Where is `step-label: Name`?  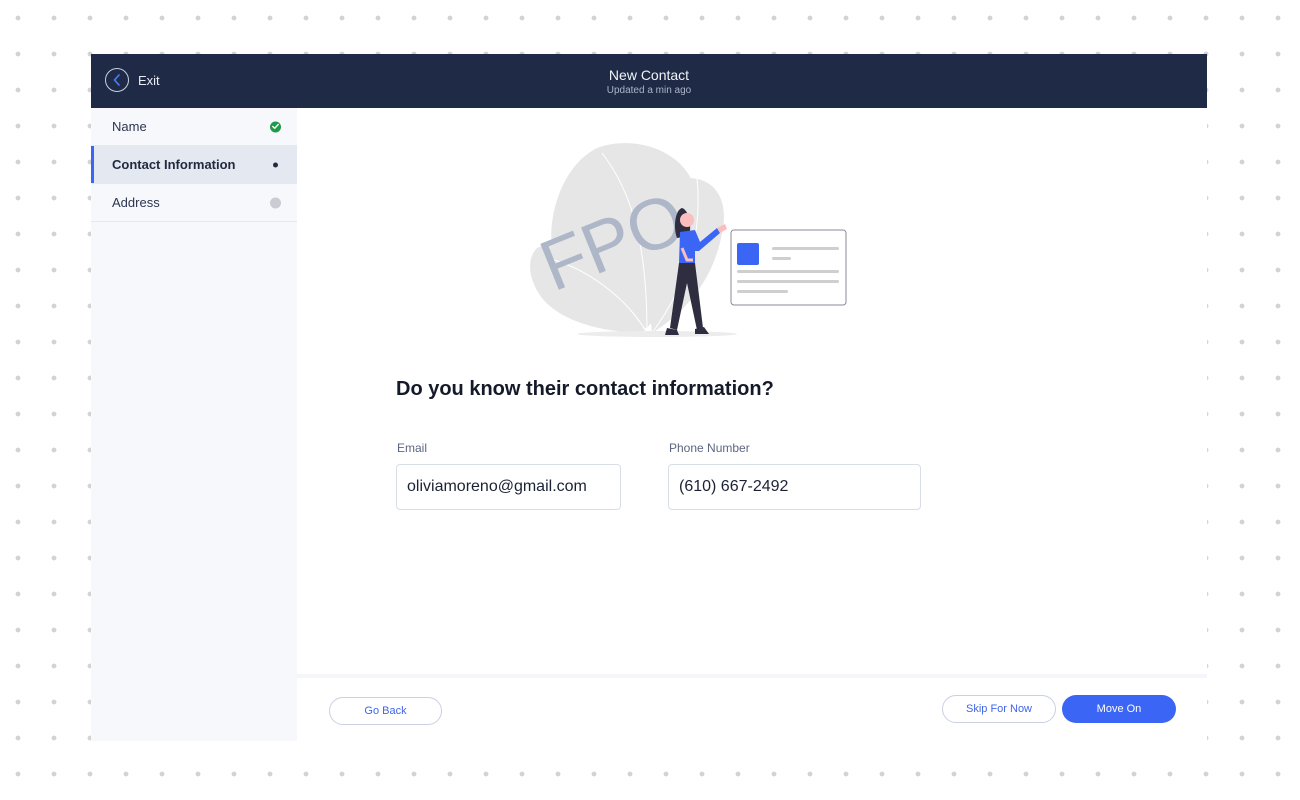
step-label: Name is located at coordinates (129, 126).